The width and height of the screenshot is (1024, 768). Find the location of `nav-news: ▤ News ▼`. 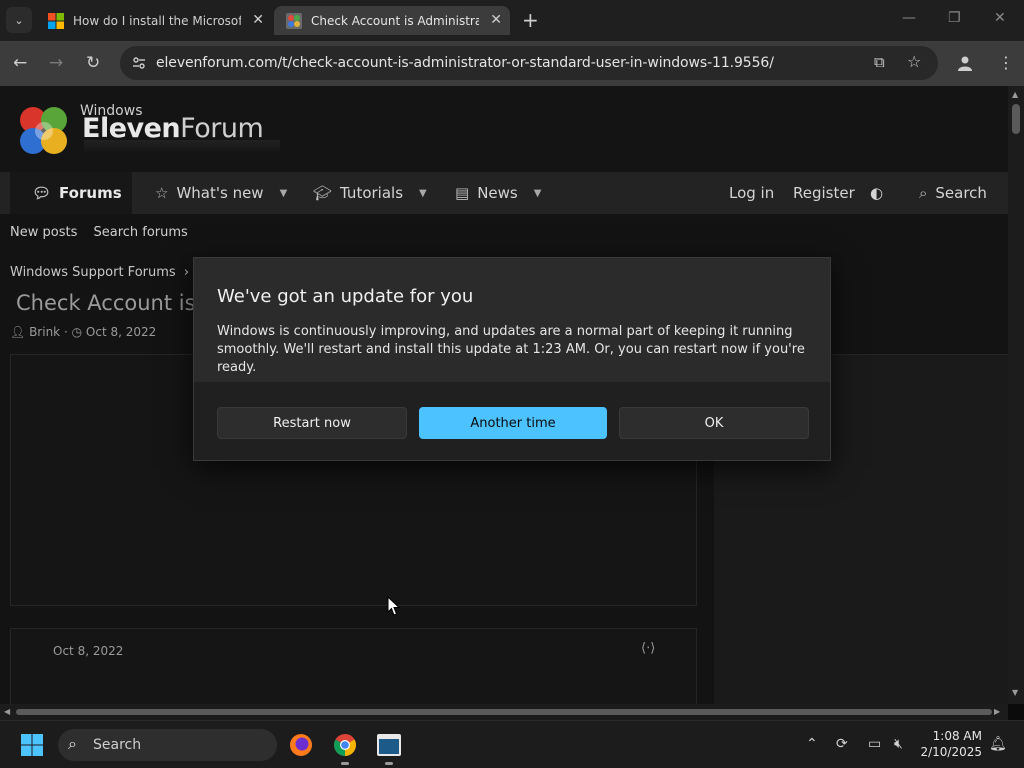

nav-news: ▤ News ▼ is located at coordinates (498, 193).